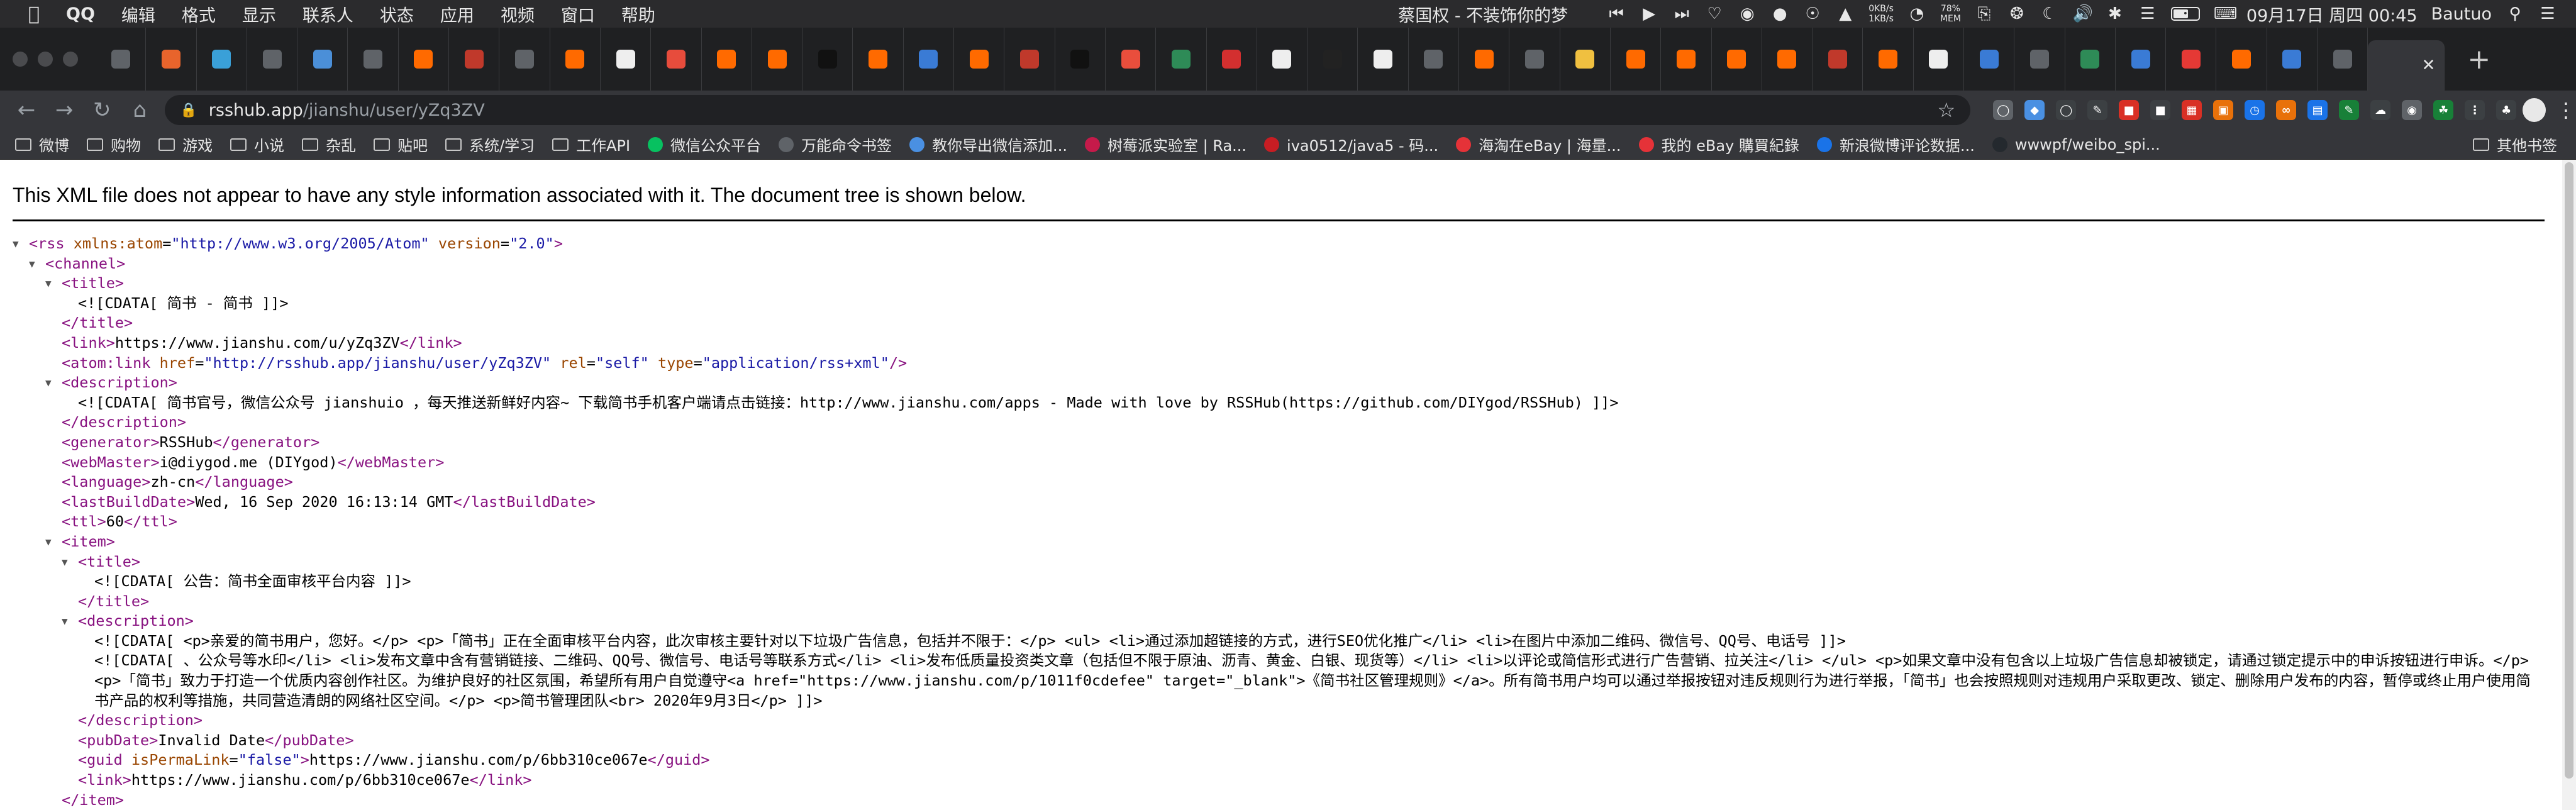 This screenshot has height=810, width=2576. Describe the element at coordinates (185, 144) in the screenshot. I see `bookmark-item: 游戏` at that location.